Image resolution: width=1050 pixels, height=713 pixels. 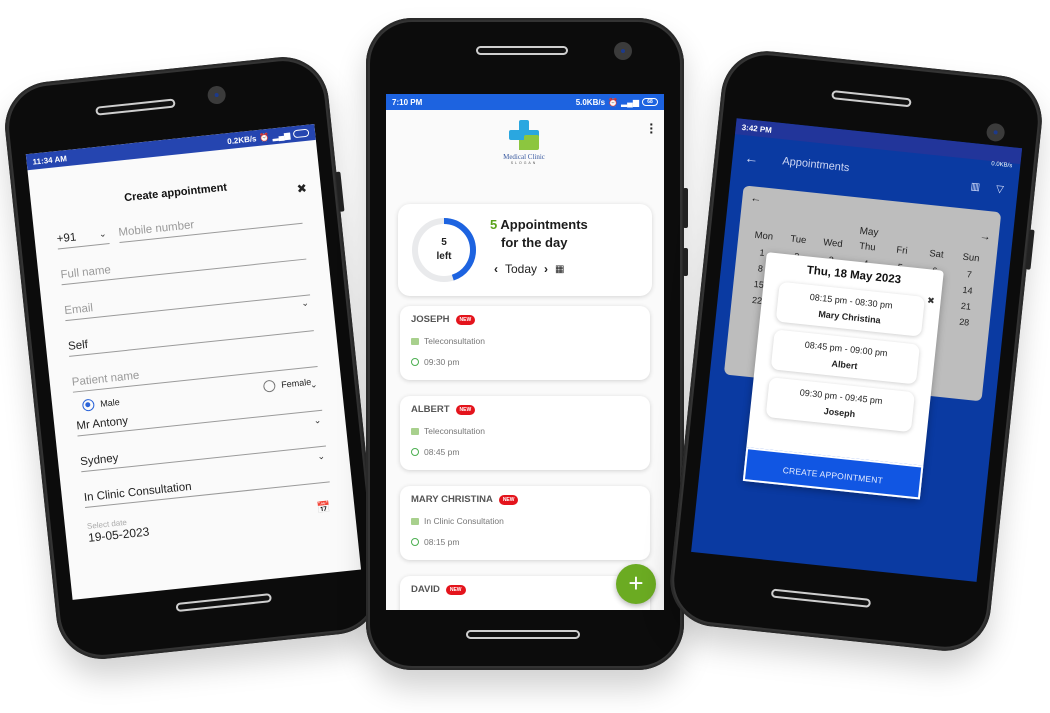 What do you see at coordinates (971, 258) in the screenshot?
I see `weekday: Sun` at bounding box center [971, 258].